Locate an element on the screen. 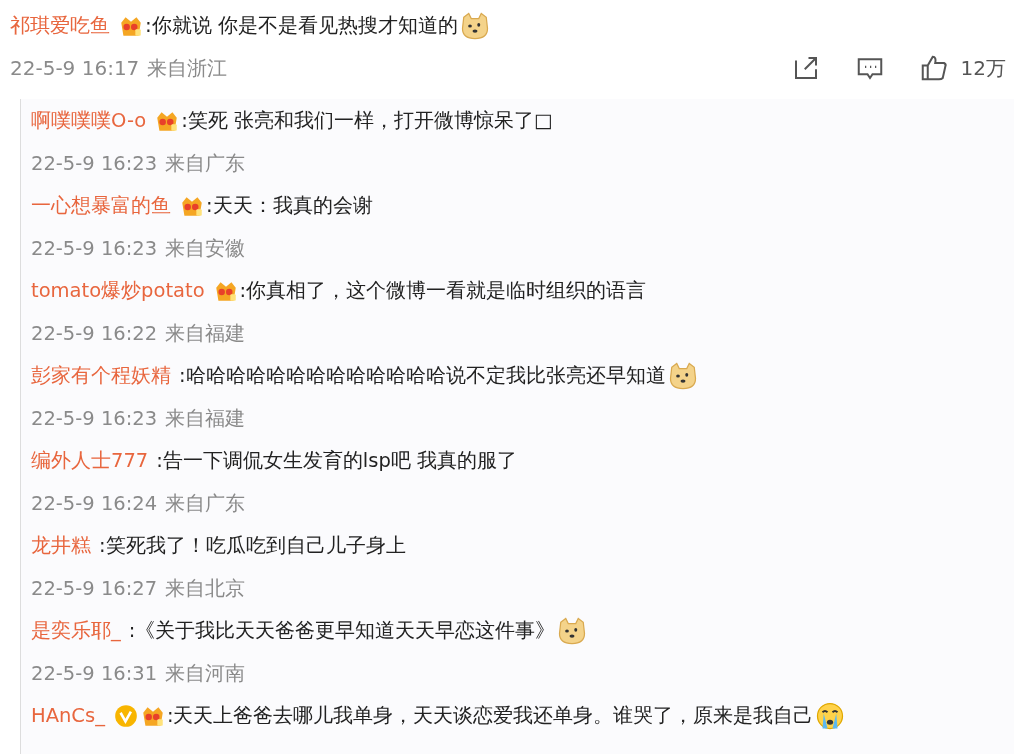 Image resolution: width=1014 pixels, height=754 pixels. location-text: 来自河南 is located at coordinates (205, 673).